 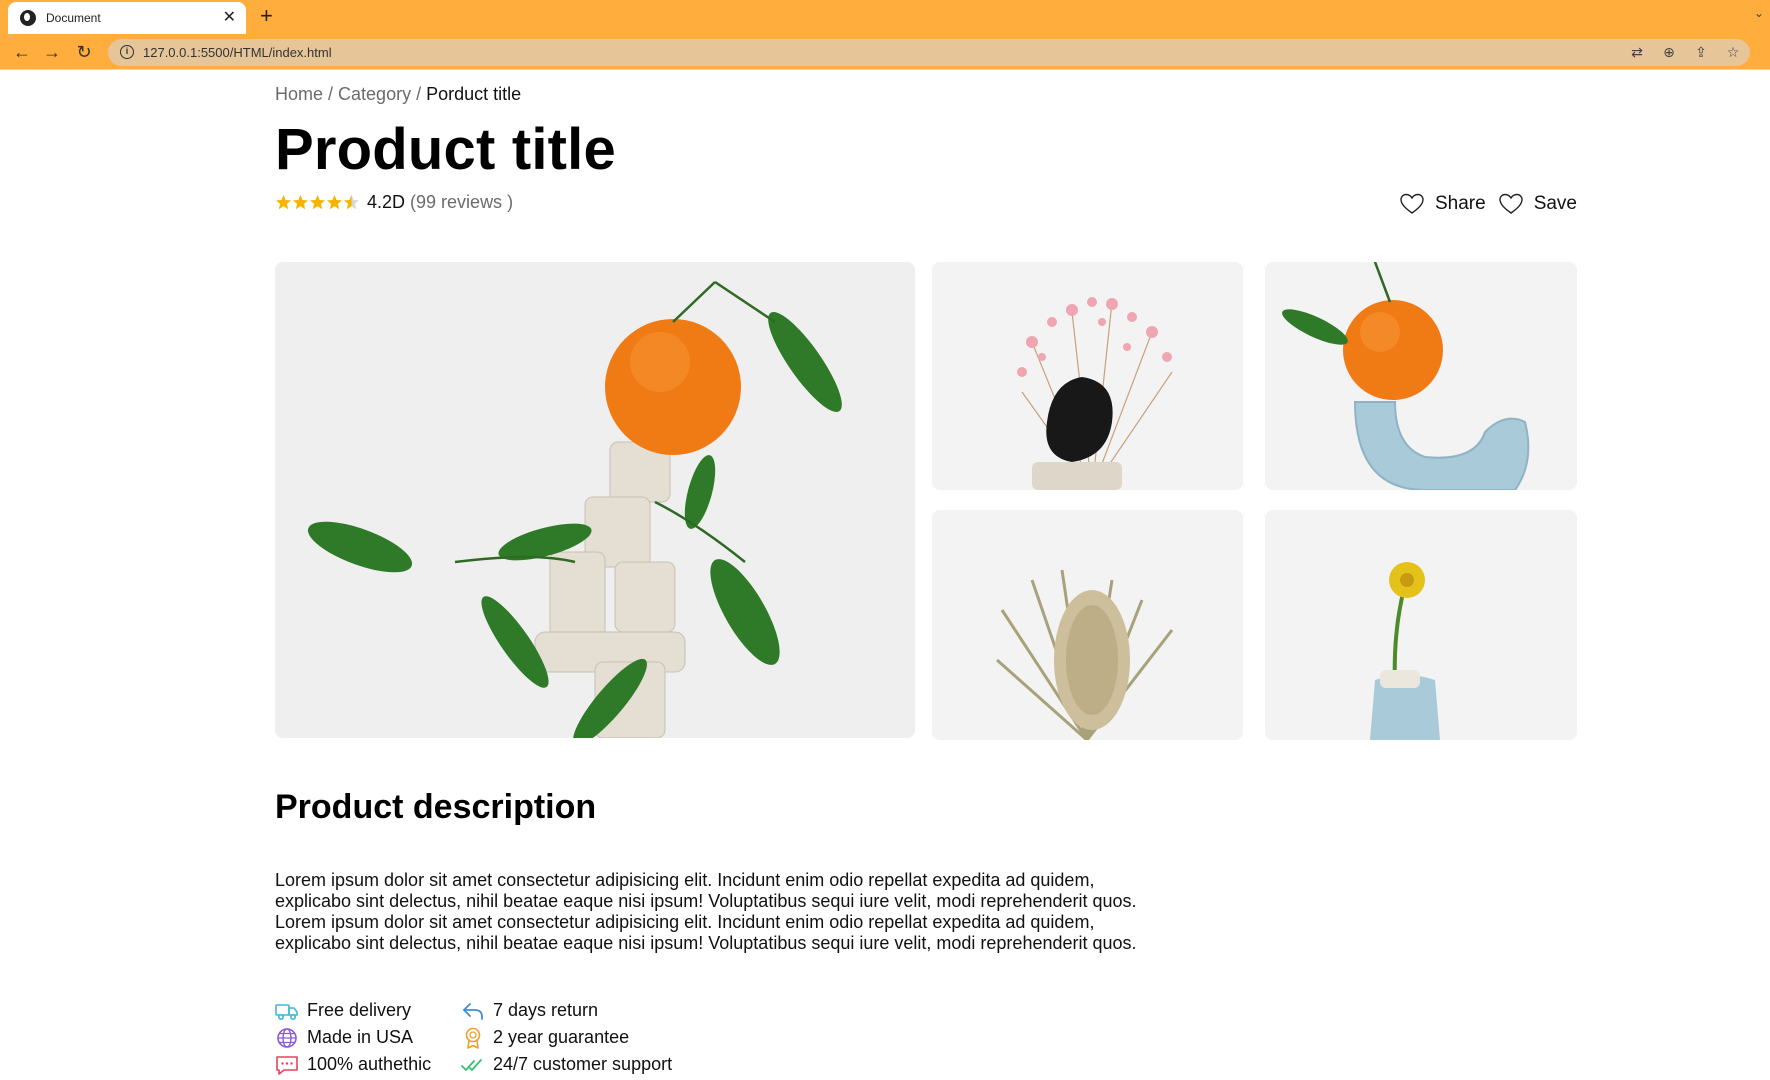 I want to click on breadcrumb-home: Home, so click(x=299, y=94).